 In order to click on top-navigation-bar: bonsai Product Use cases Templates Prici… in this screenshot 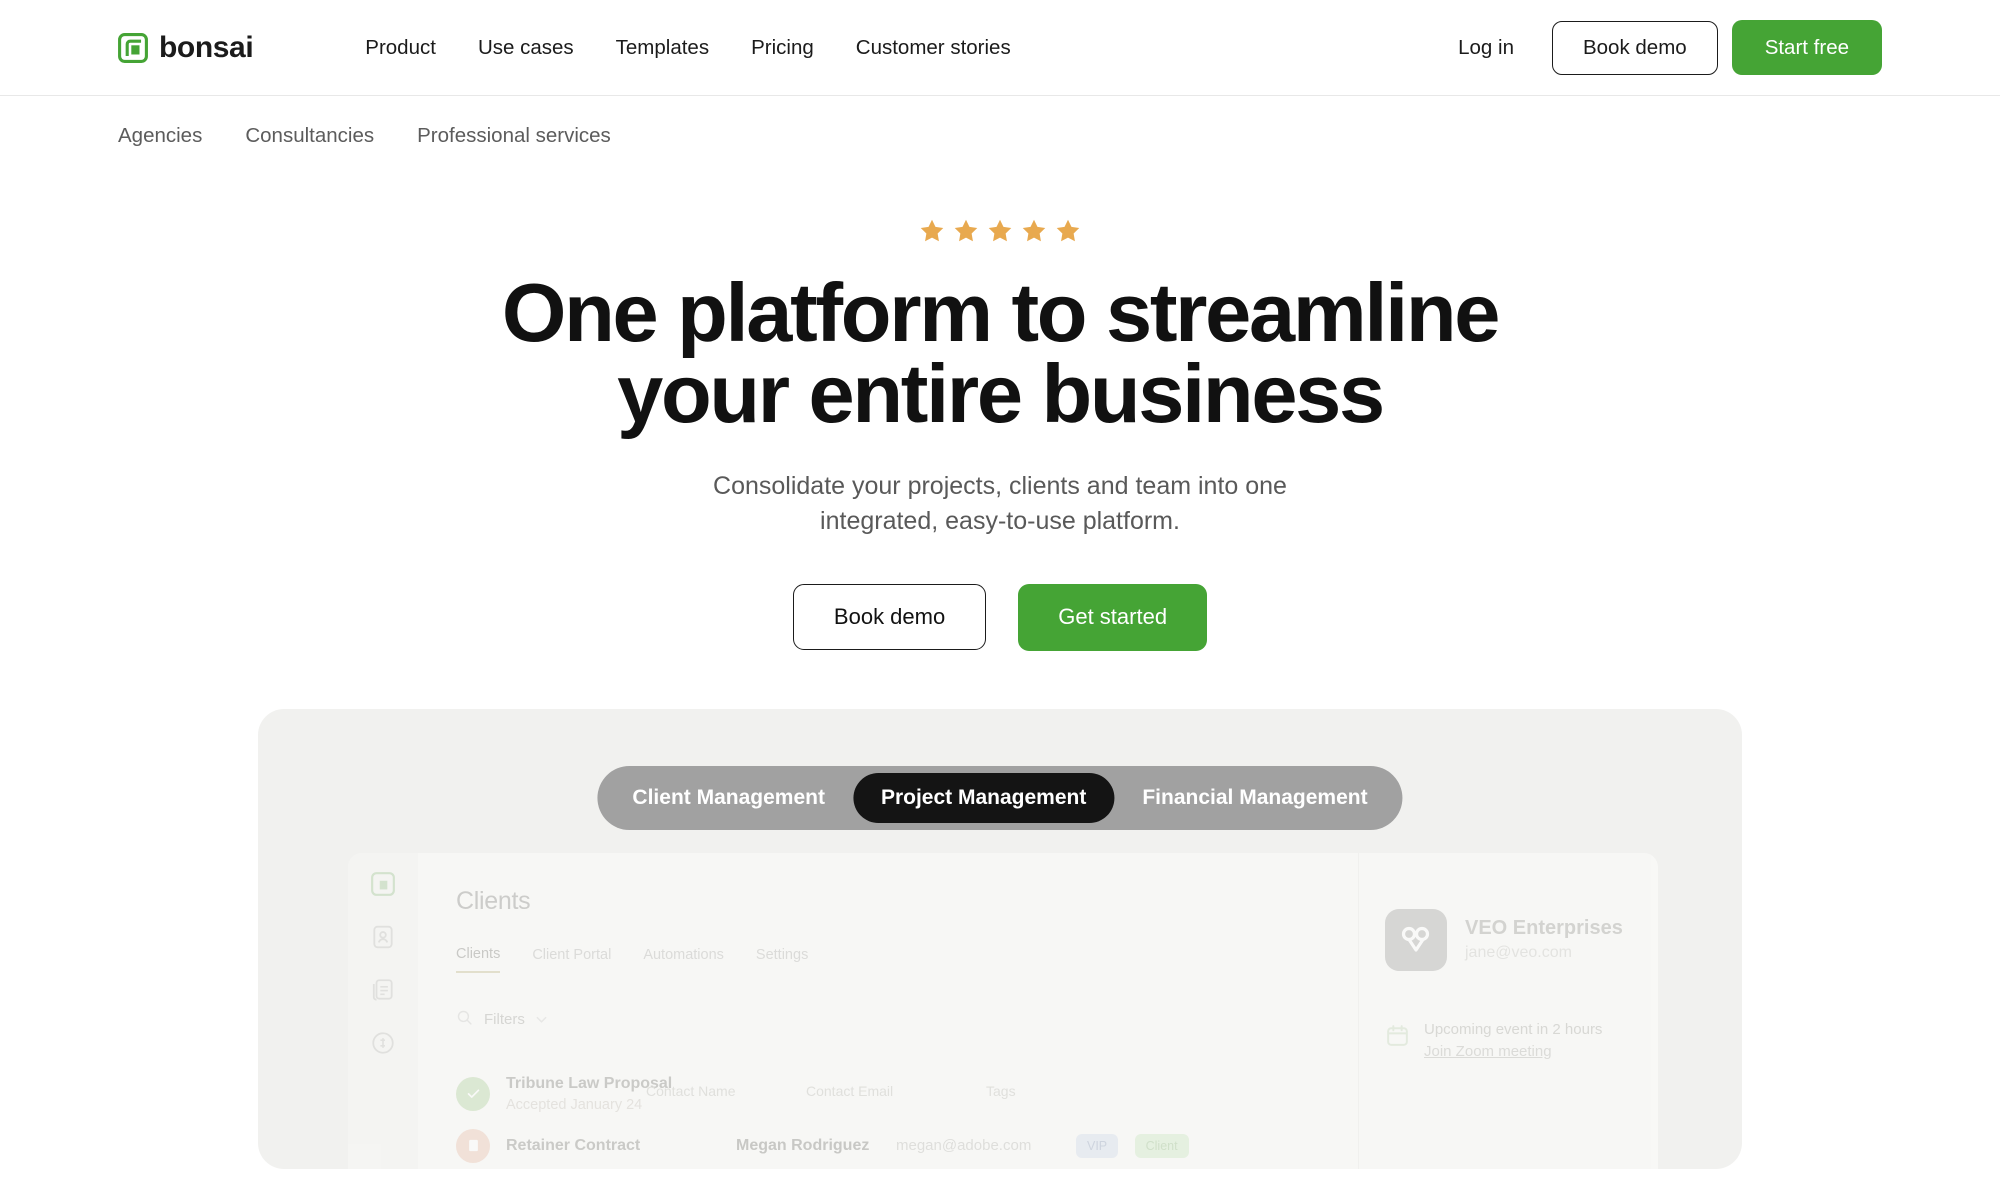, I will do `click(1000, 48)`.